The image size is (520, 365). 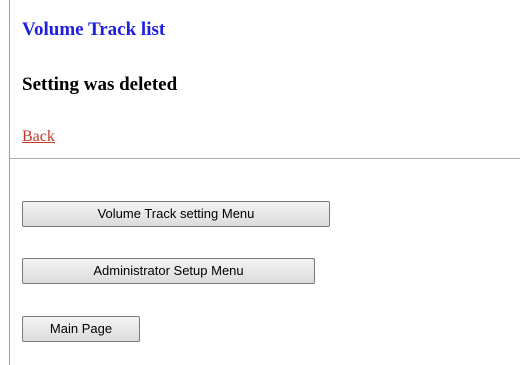 What do you see at coordinates (81, 329) in the screenshot?
I see `main-page-button: Main Page` at bounding box center [81, 329].